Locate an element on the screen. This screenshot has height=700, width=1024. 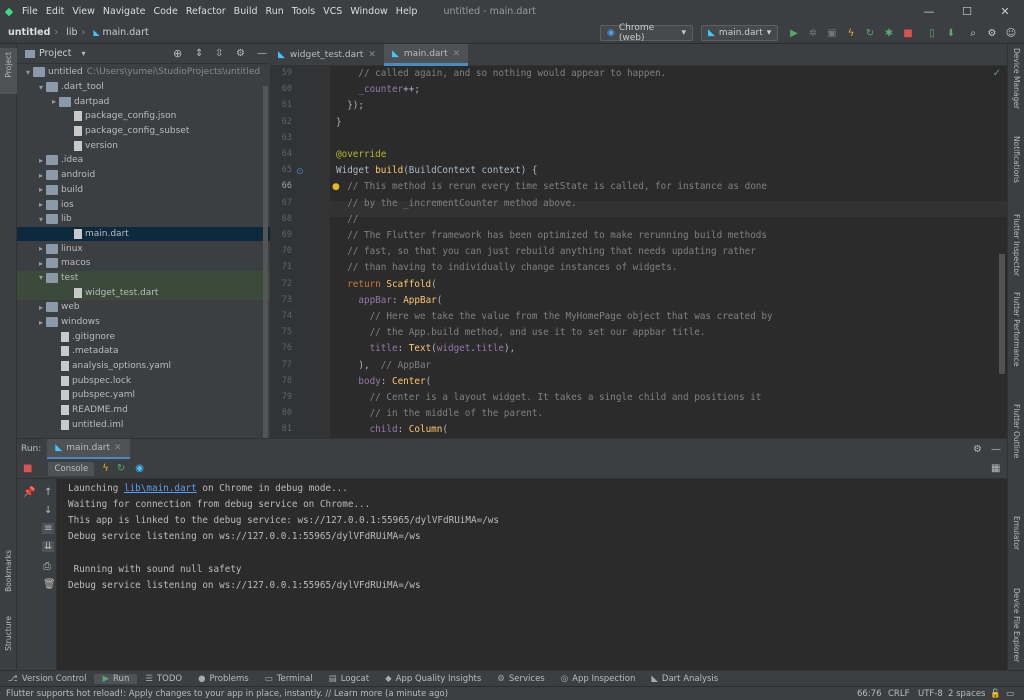
tool-window-version-control: ⎇ Version Control is located at coordinates (47, 679).